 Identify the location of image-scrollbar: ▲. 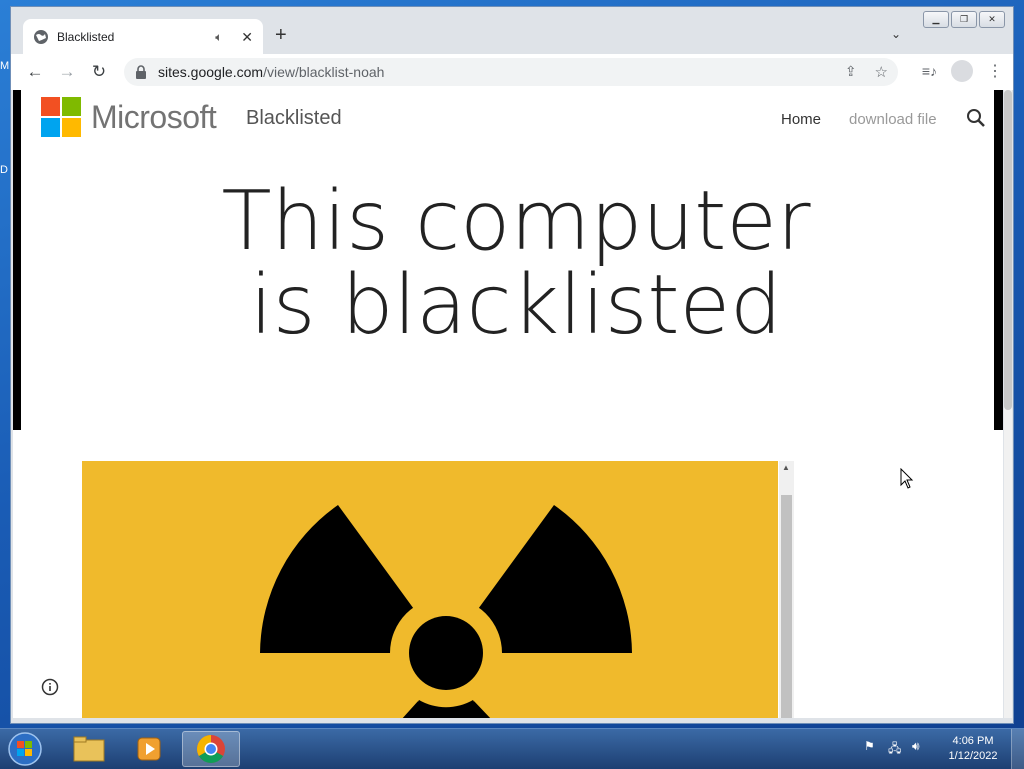
(786, 589).